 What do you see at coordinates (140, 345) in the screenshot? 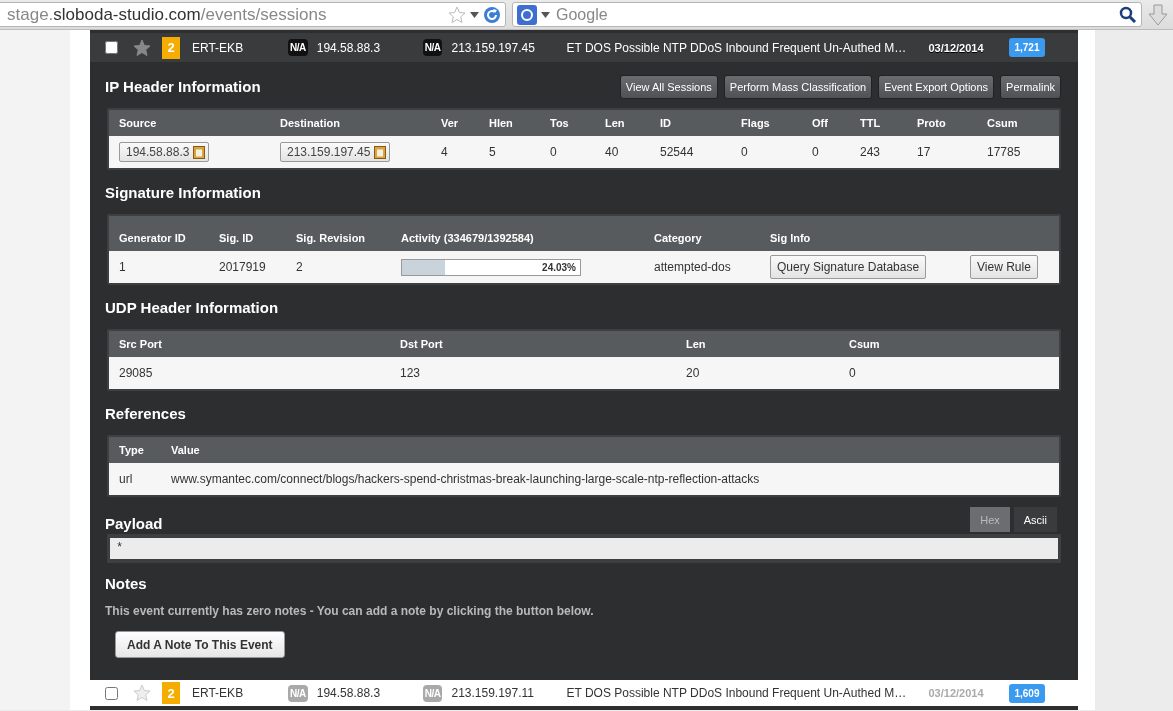
I see `column-header: Src Port` at bounding box center [140, 345].